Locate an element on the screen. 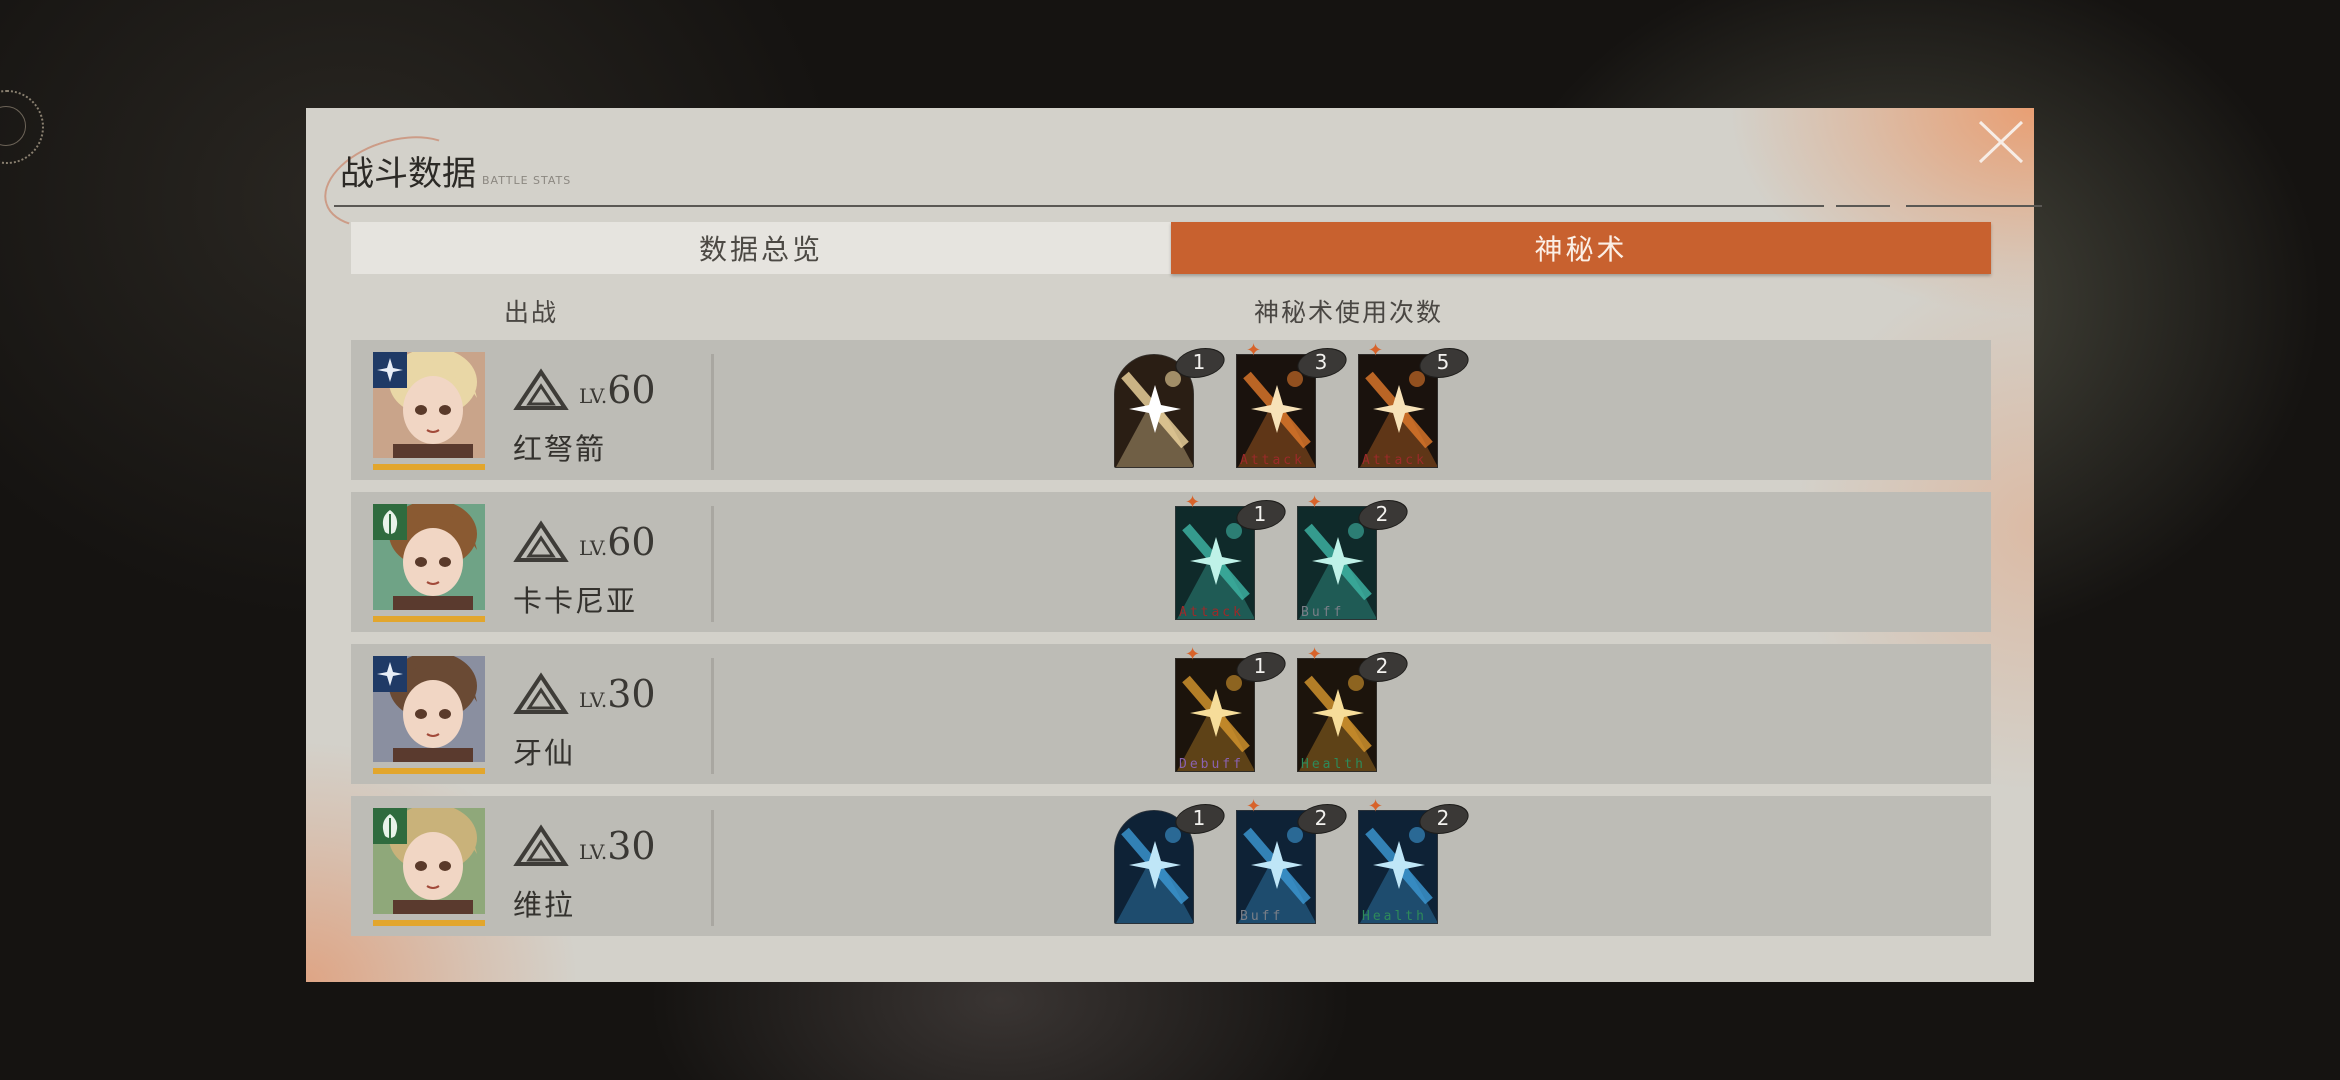 This screenshot has width=2340, height=1080. tab-bar: 数据总览 神秘术 is located at coordinates (1171, 248).